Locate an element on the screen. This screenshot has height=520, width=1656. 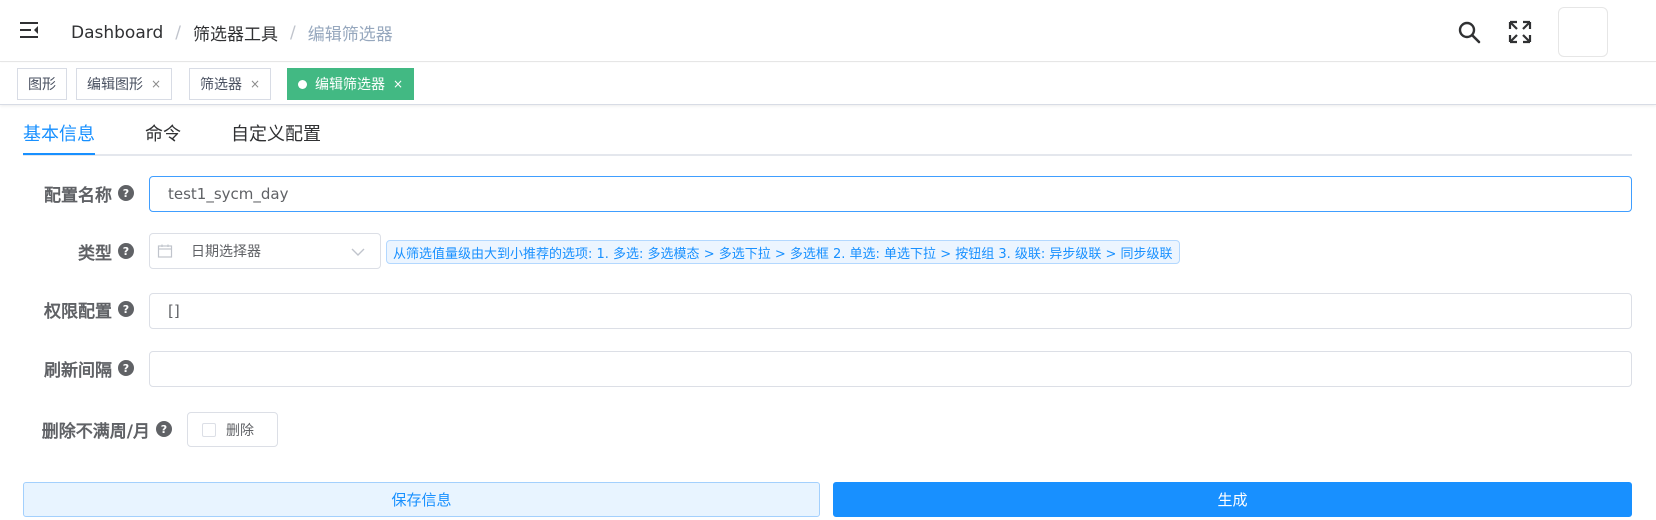
tag-edit-filter: 编辑筛选器 × is located at coordinates (351, 84).